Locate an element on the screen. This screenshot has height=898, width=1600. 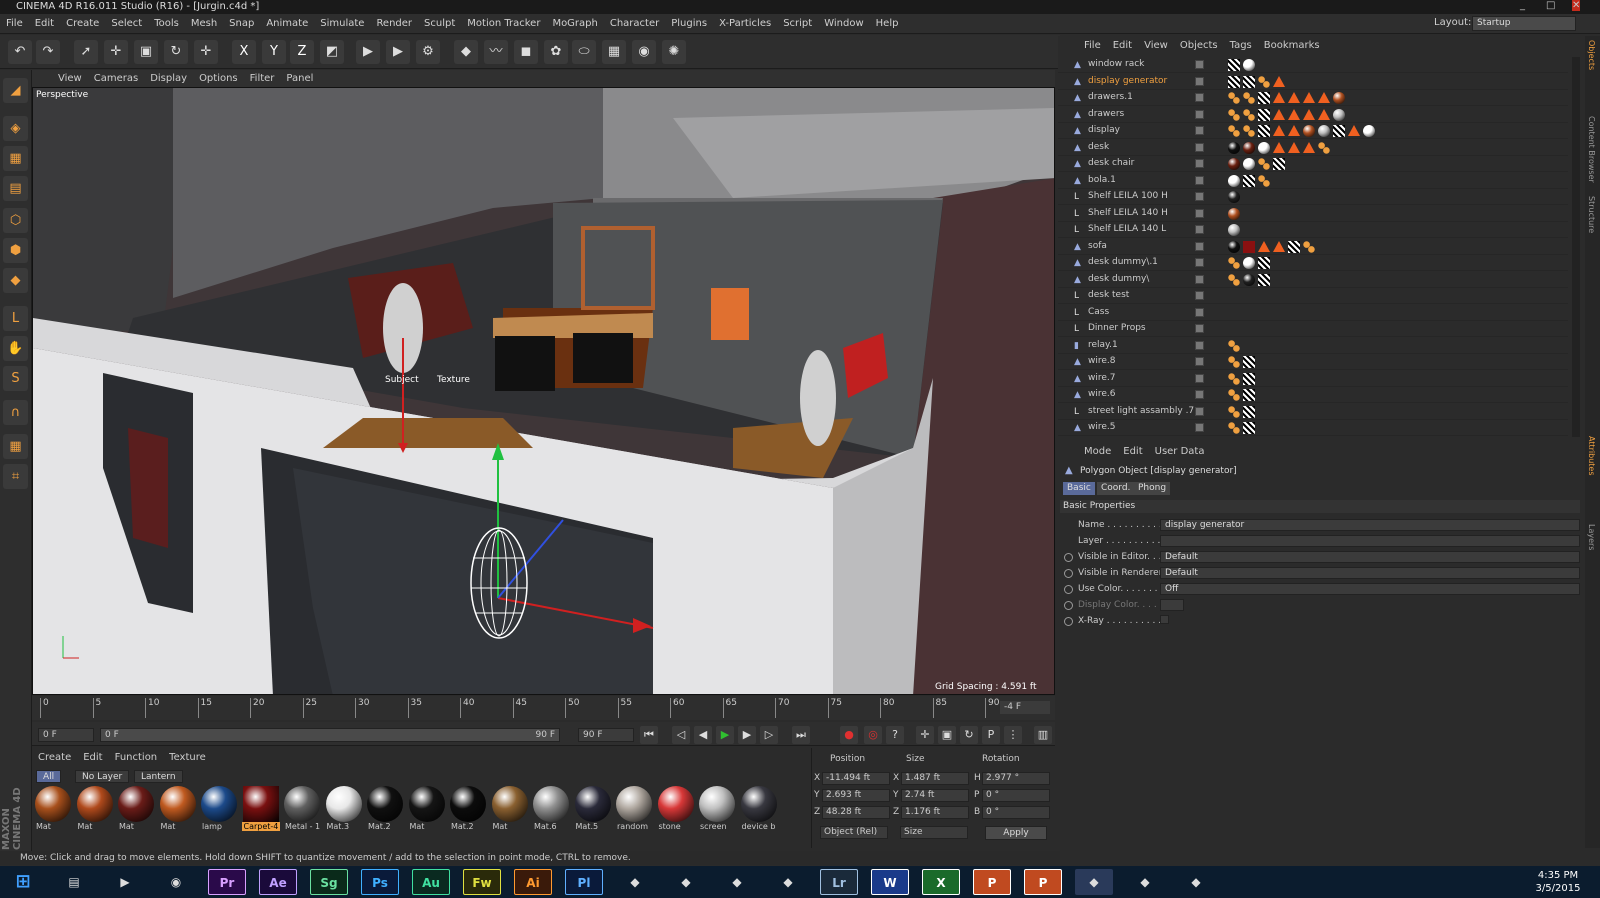
model-icon: ◈ is located at coordinates (15, 128).